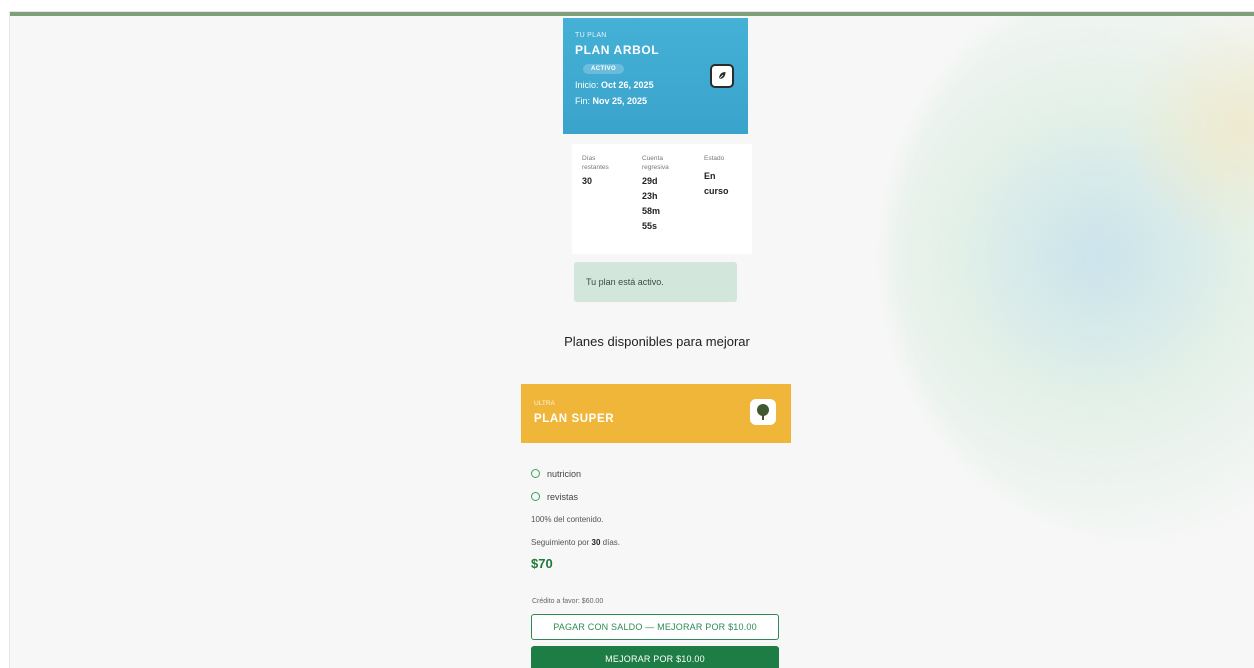 This screenshot has width=1254, height=668. I want to click on feature-item: revistas, so click(661, 496).